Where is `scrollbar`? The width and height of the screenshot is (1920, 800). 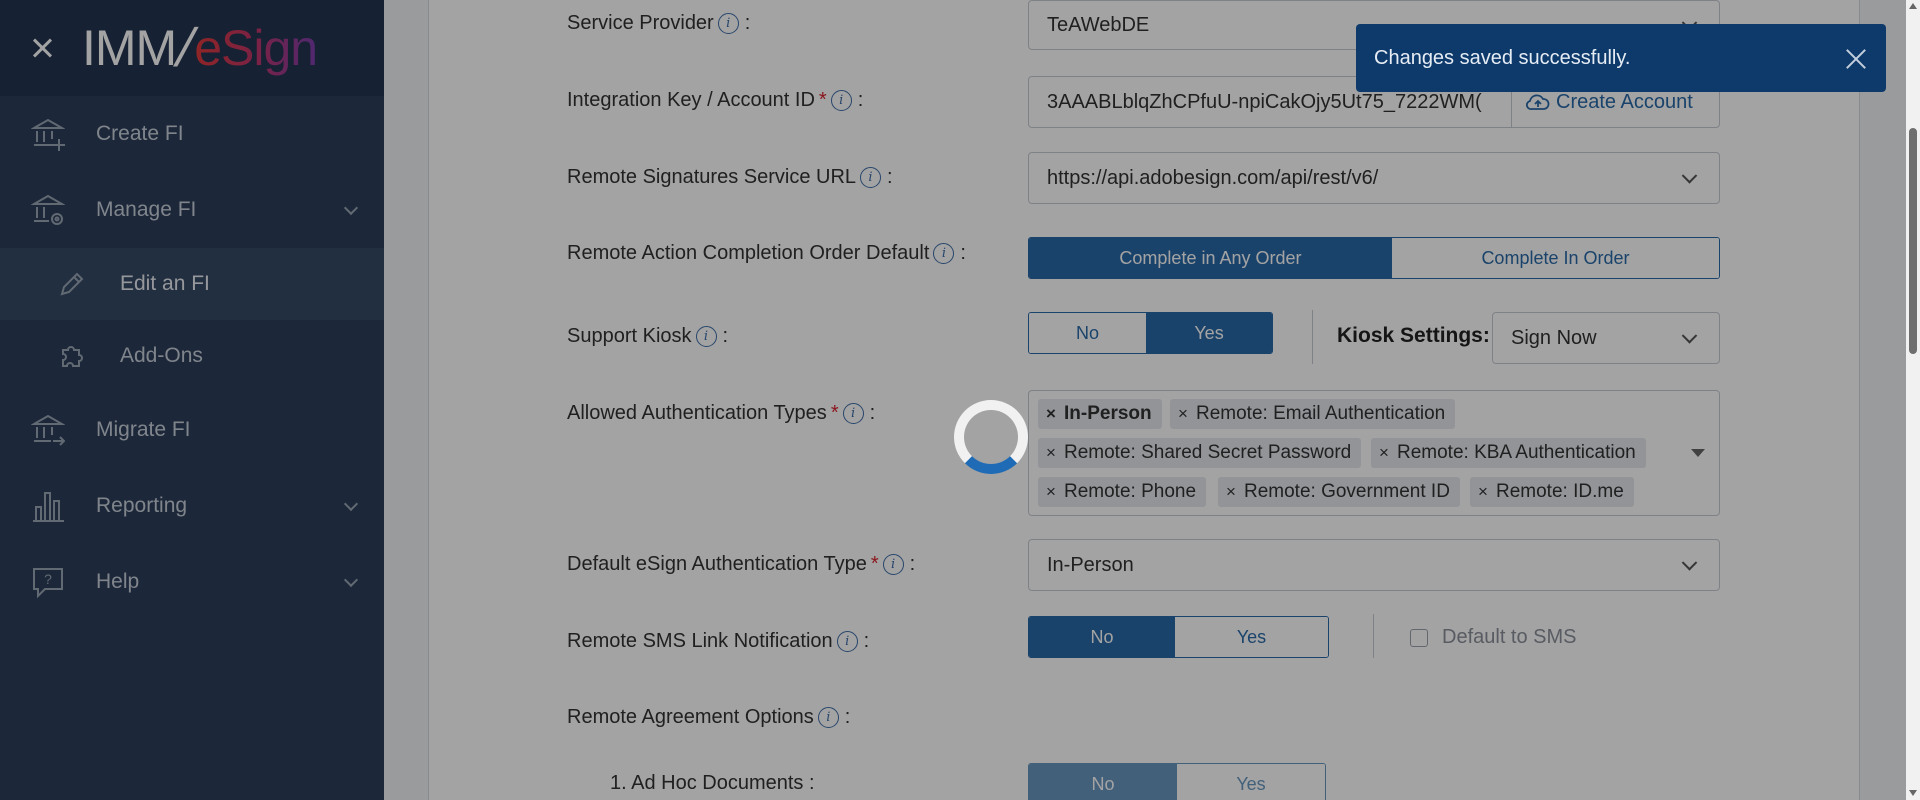 scrollbar is located at coordinates (1913, 400).